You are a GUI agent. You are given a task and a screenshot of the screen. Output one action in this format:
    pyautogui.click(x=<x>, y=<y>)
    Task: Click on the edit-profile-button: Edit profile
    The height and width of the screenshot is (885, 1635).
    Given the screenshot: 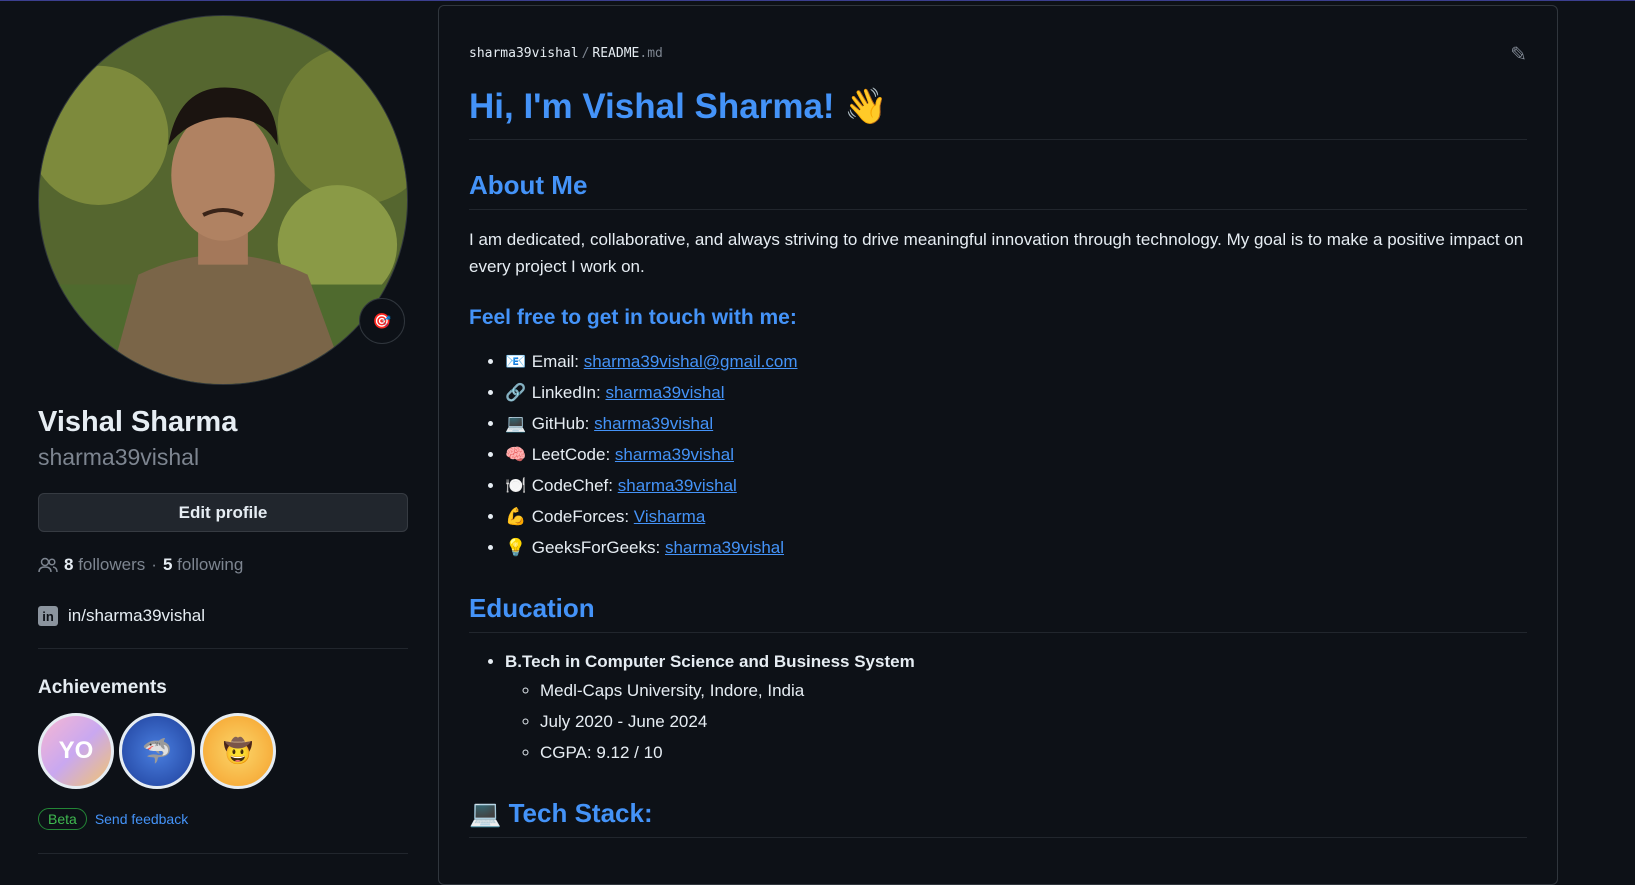 What is the action you would take?
    pyautogui.click(x=223, y=512)
    